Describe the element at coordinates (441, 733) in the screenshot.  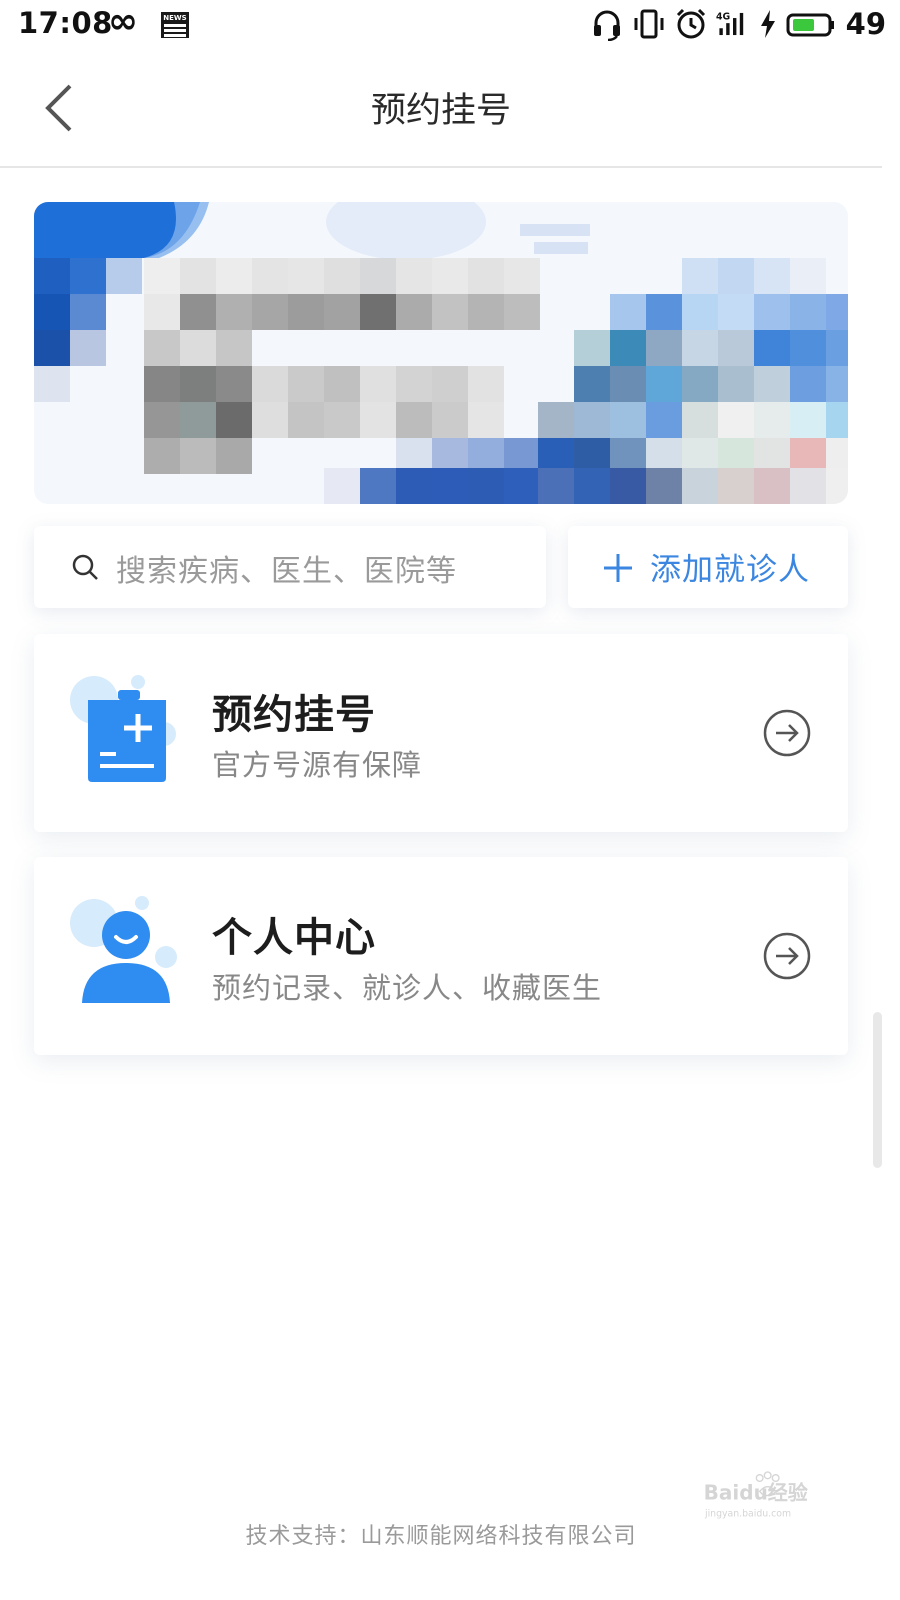
I see `appointment-card: 预约挂号 官方号源有保障` at that location.